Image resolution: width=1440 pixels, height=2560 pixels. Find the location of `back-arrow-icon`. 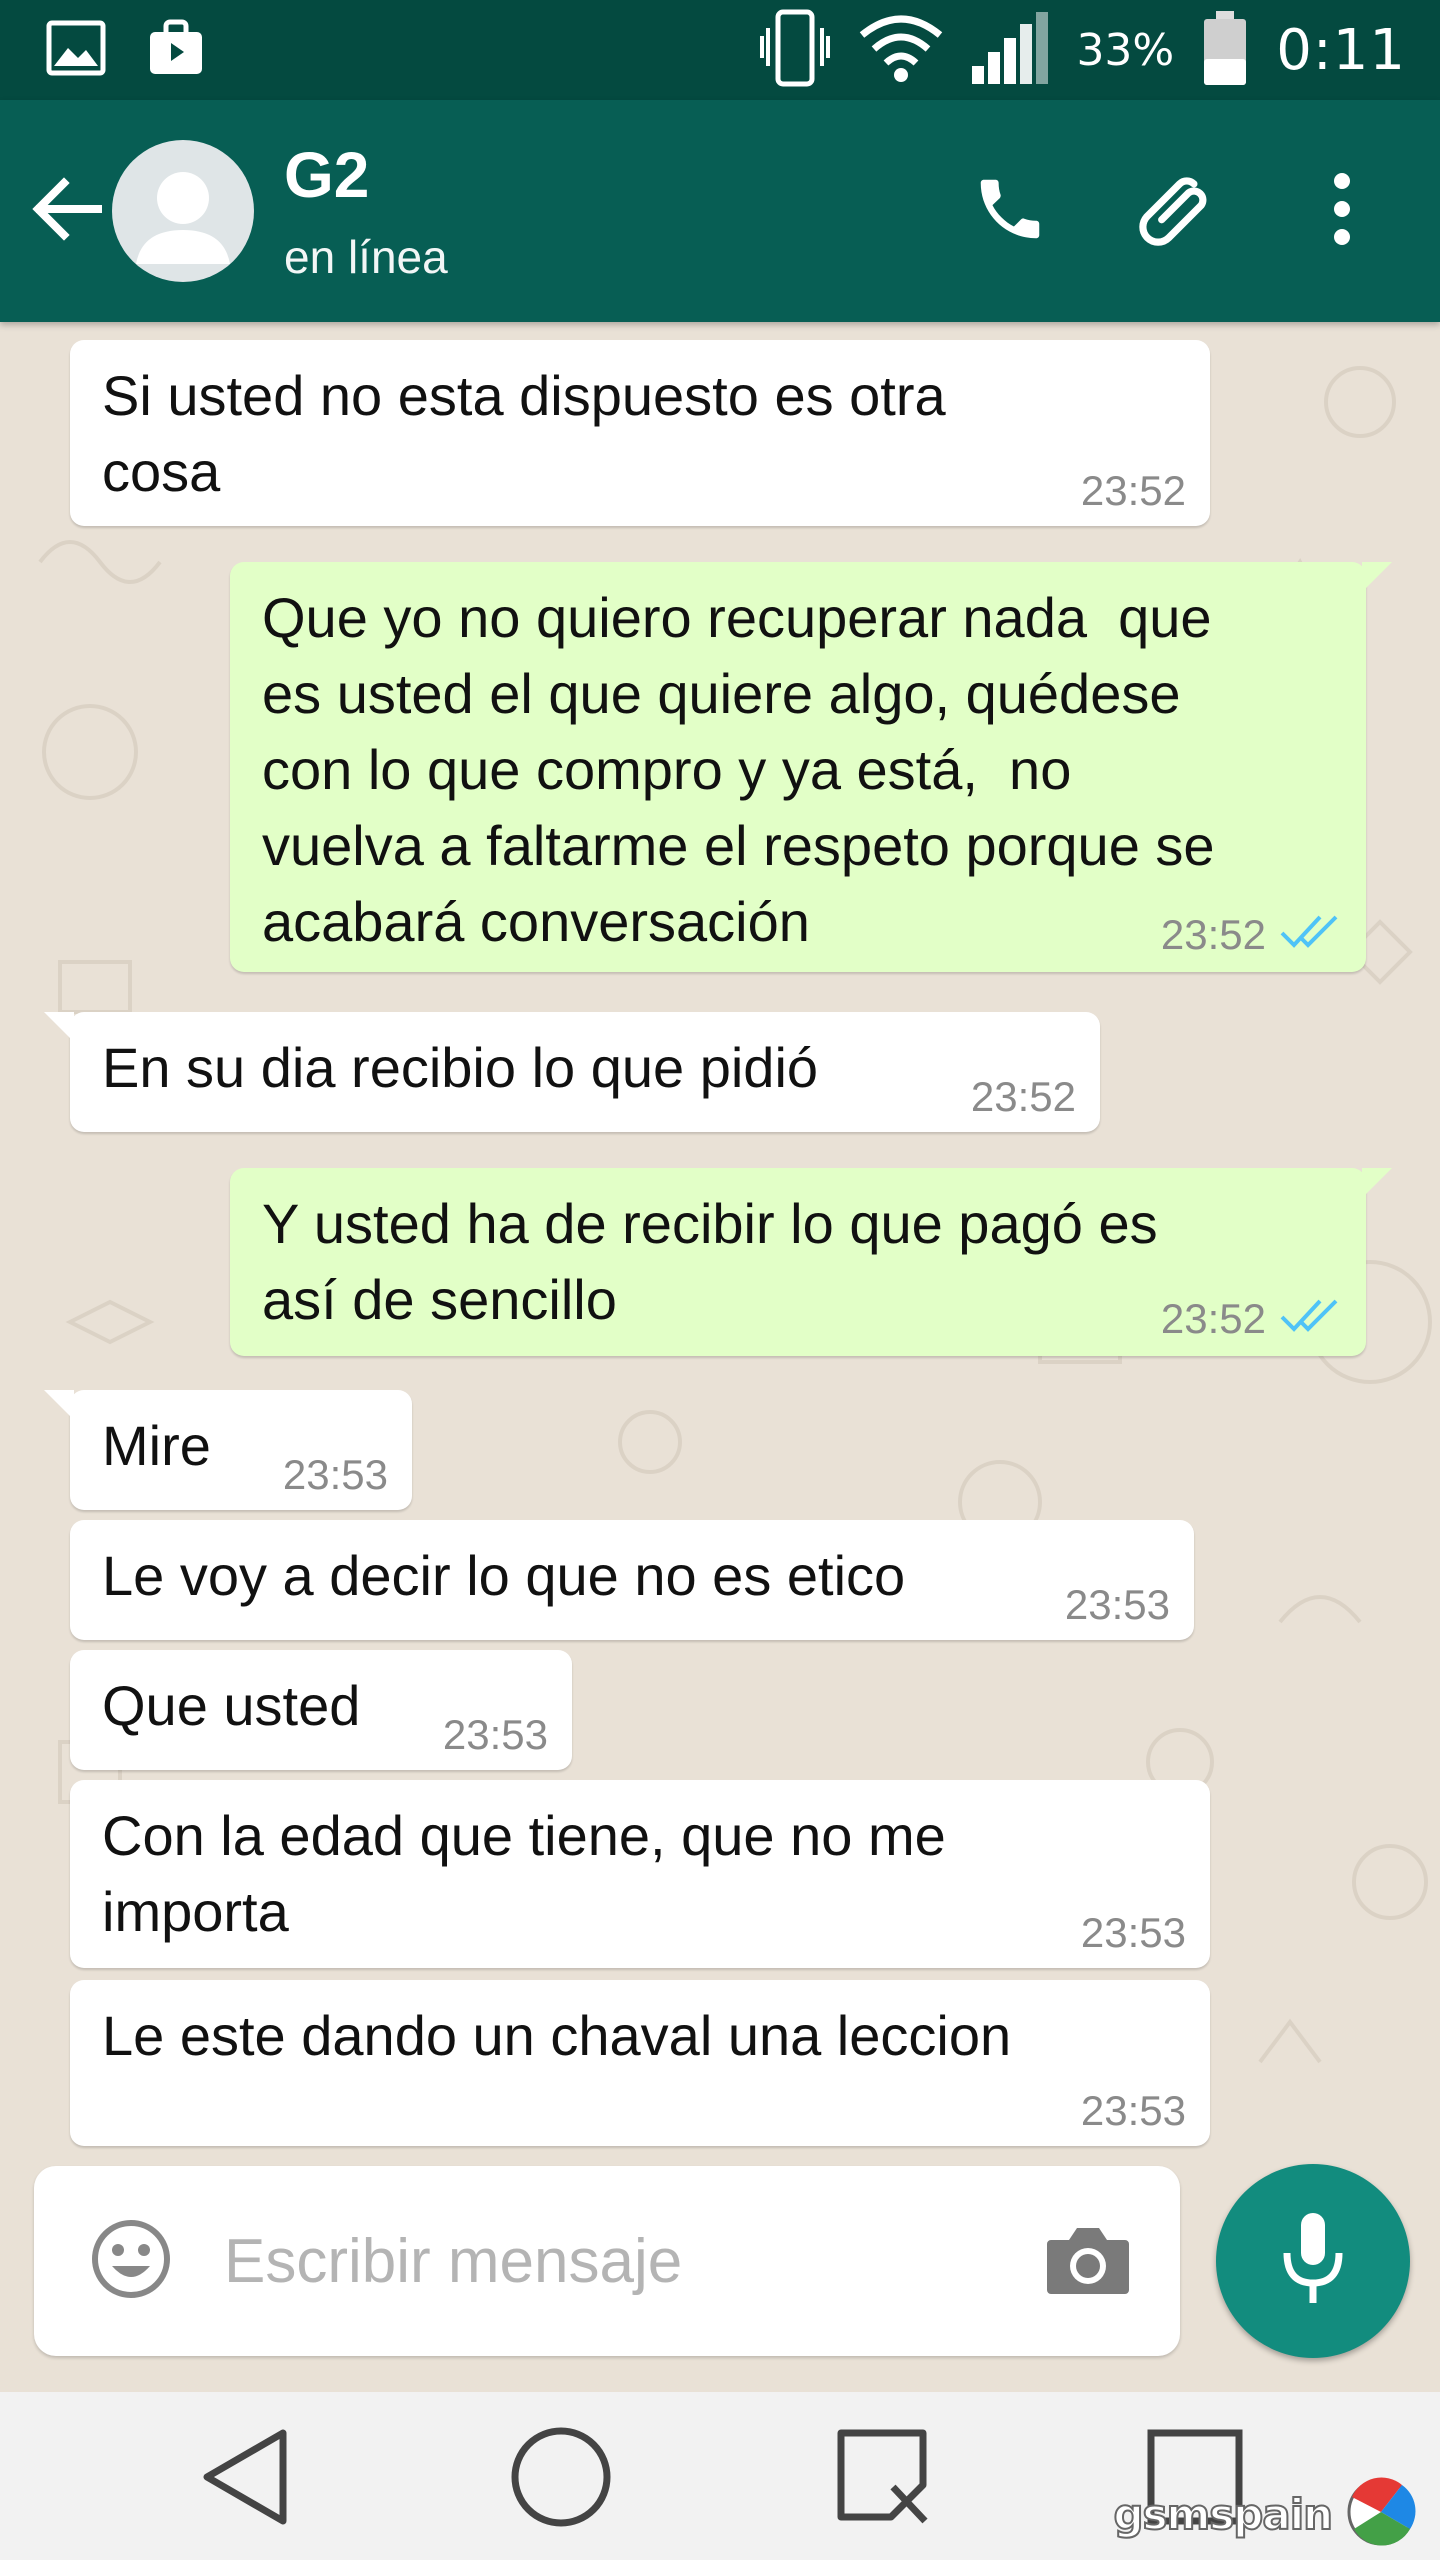

back-arrow-icon is located at coordinates (67, 211).